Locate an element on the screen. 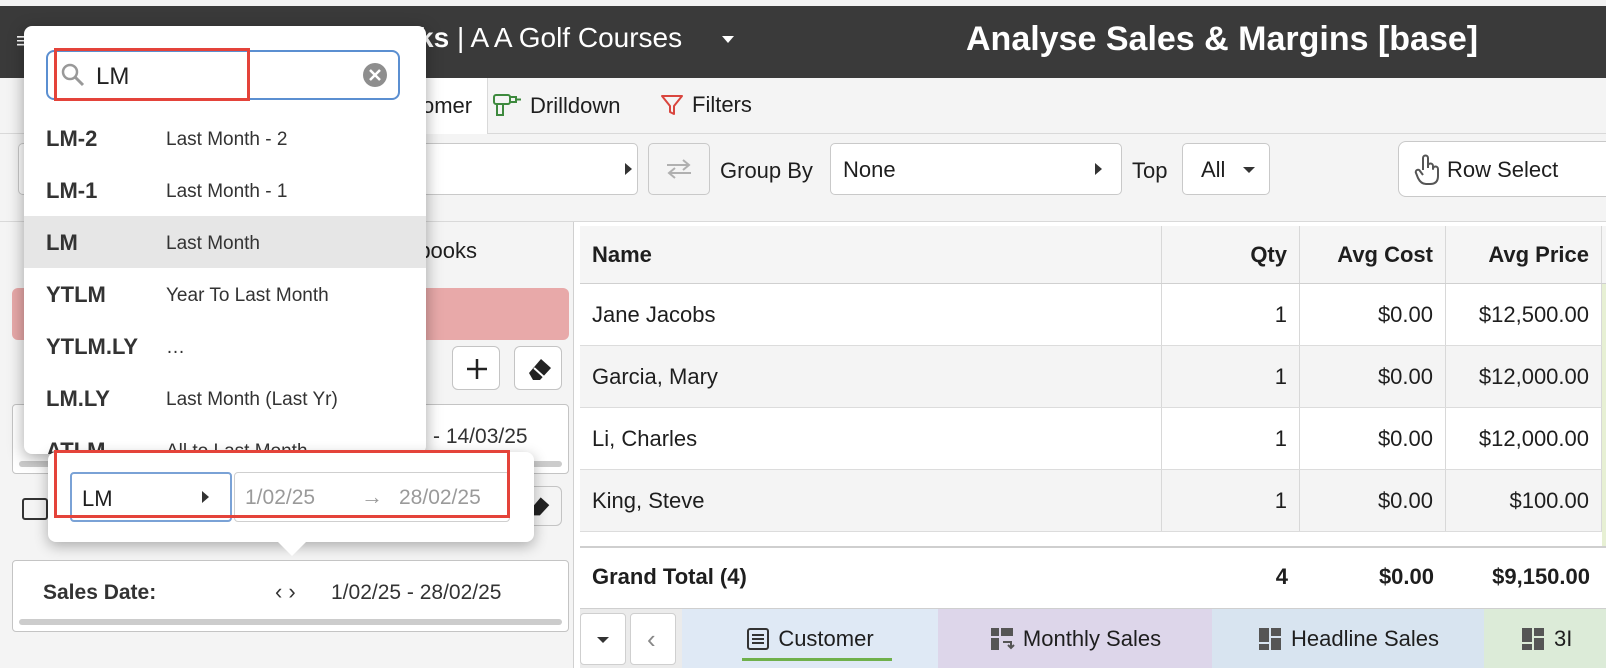 Image resolution: width=1606 pixels, height=668 pixels. column-edge is located at coordinates (1604, 415).